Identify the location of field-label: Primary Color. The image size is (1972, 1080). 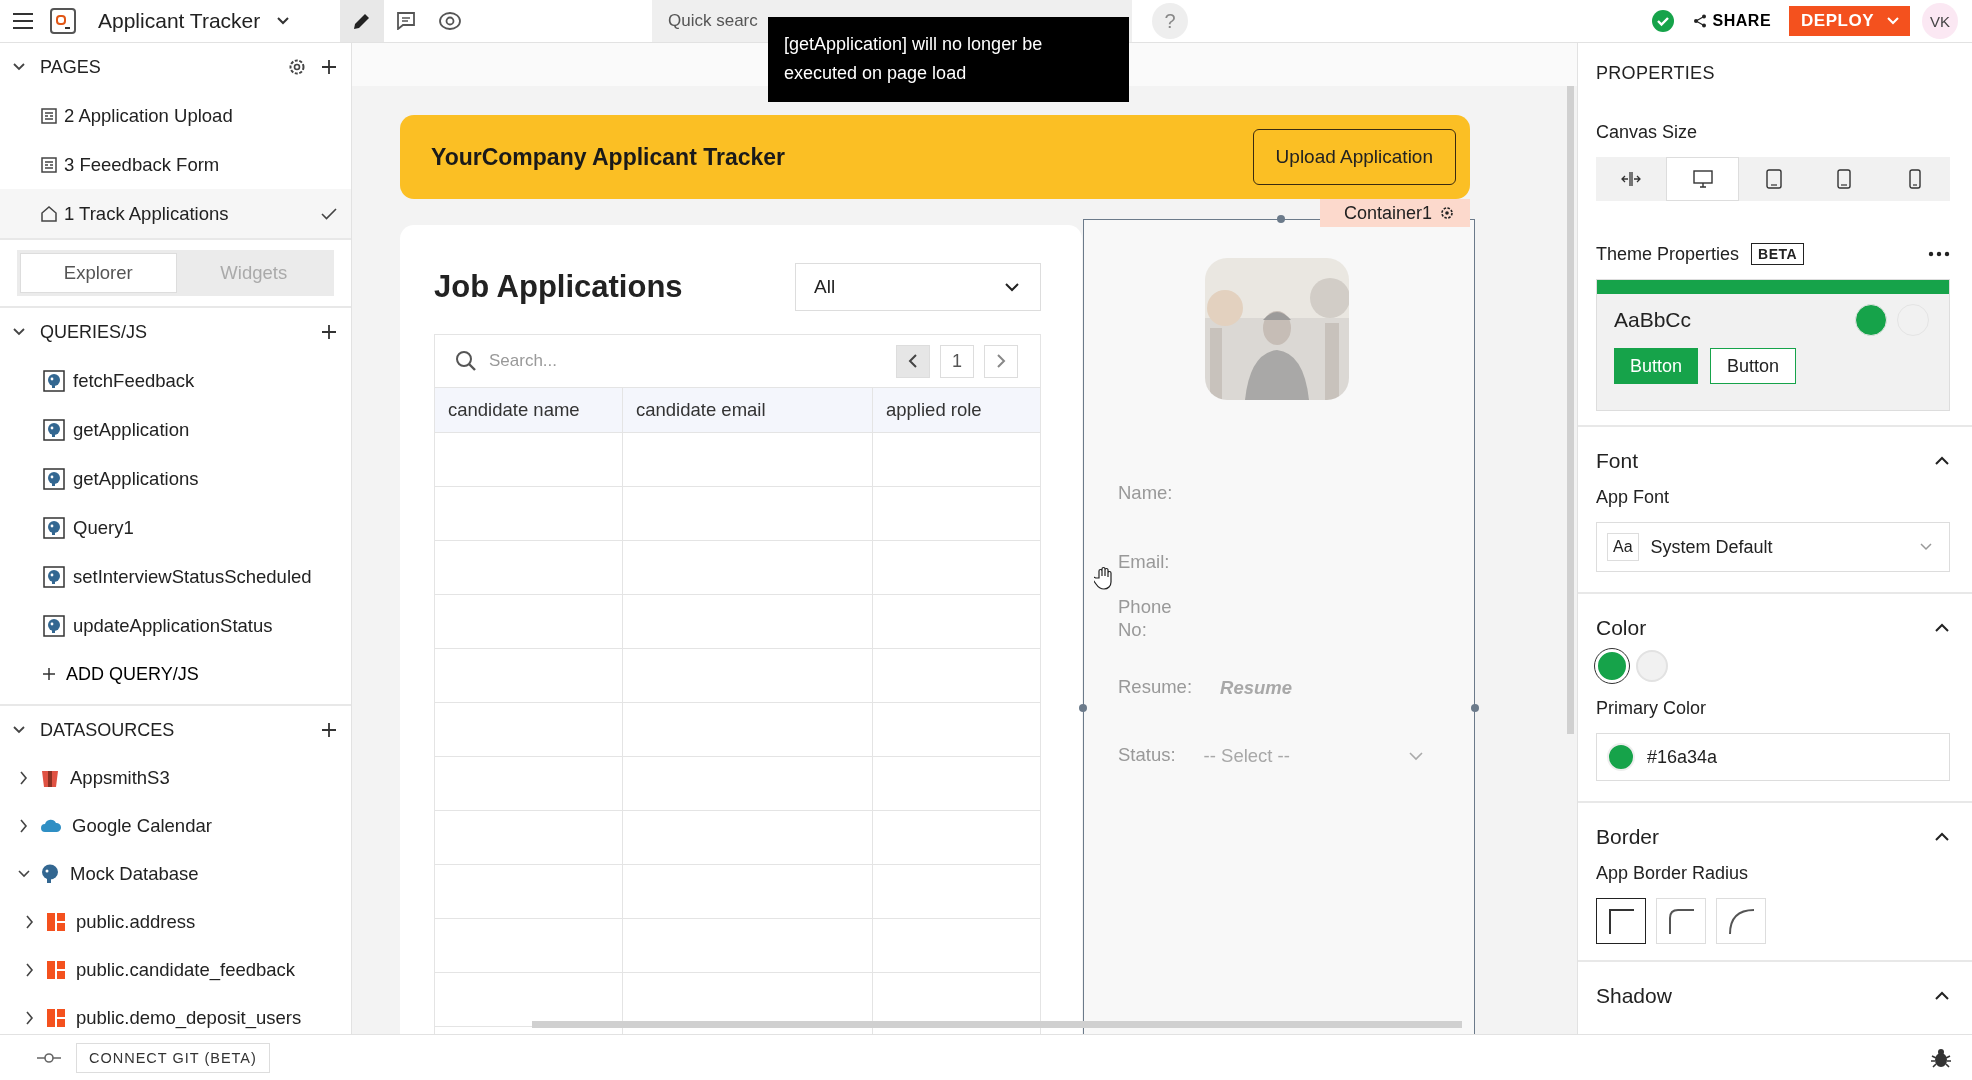
(1651, 708).